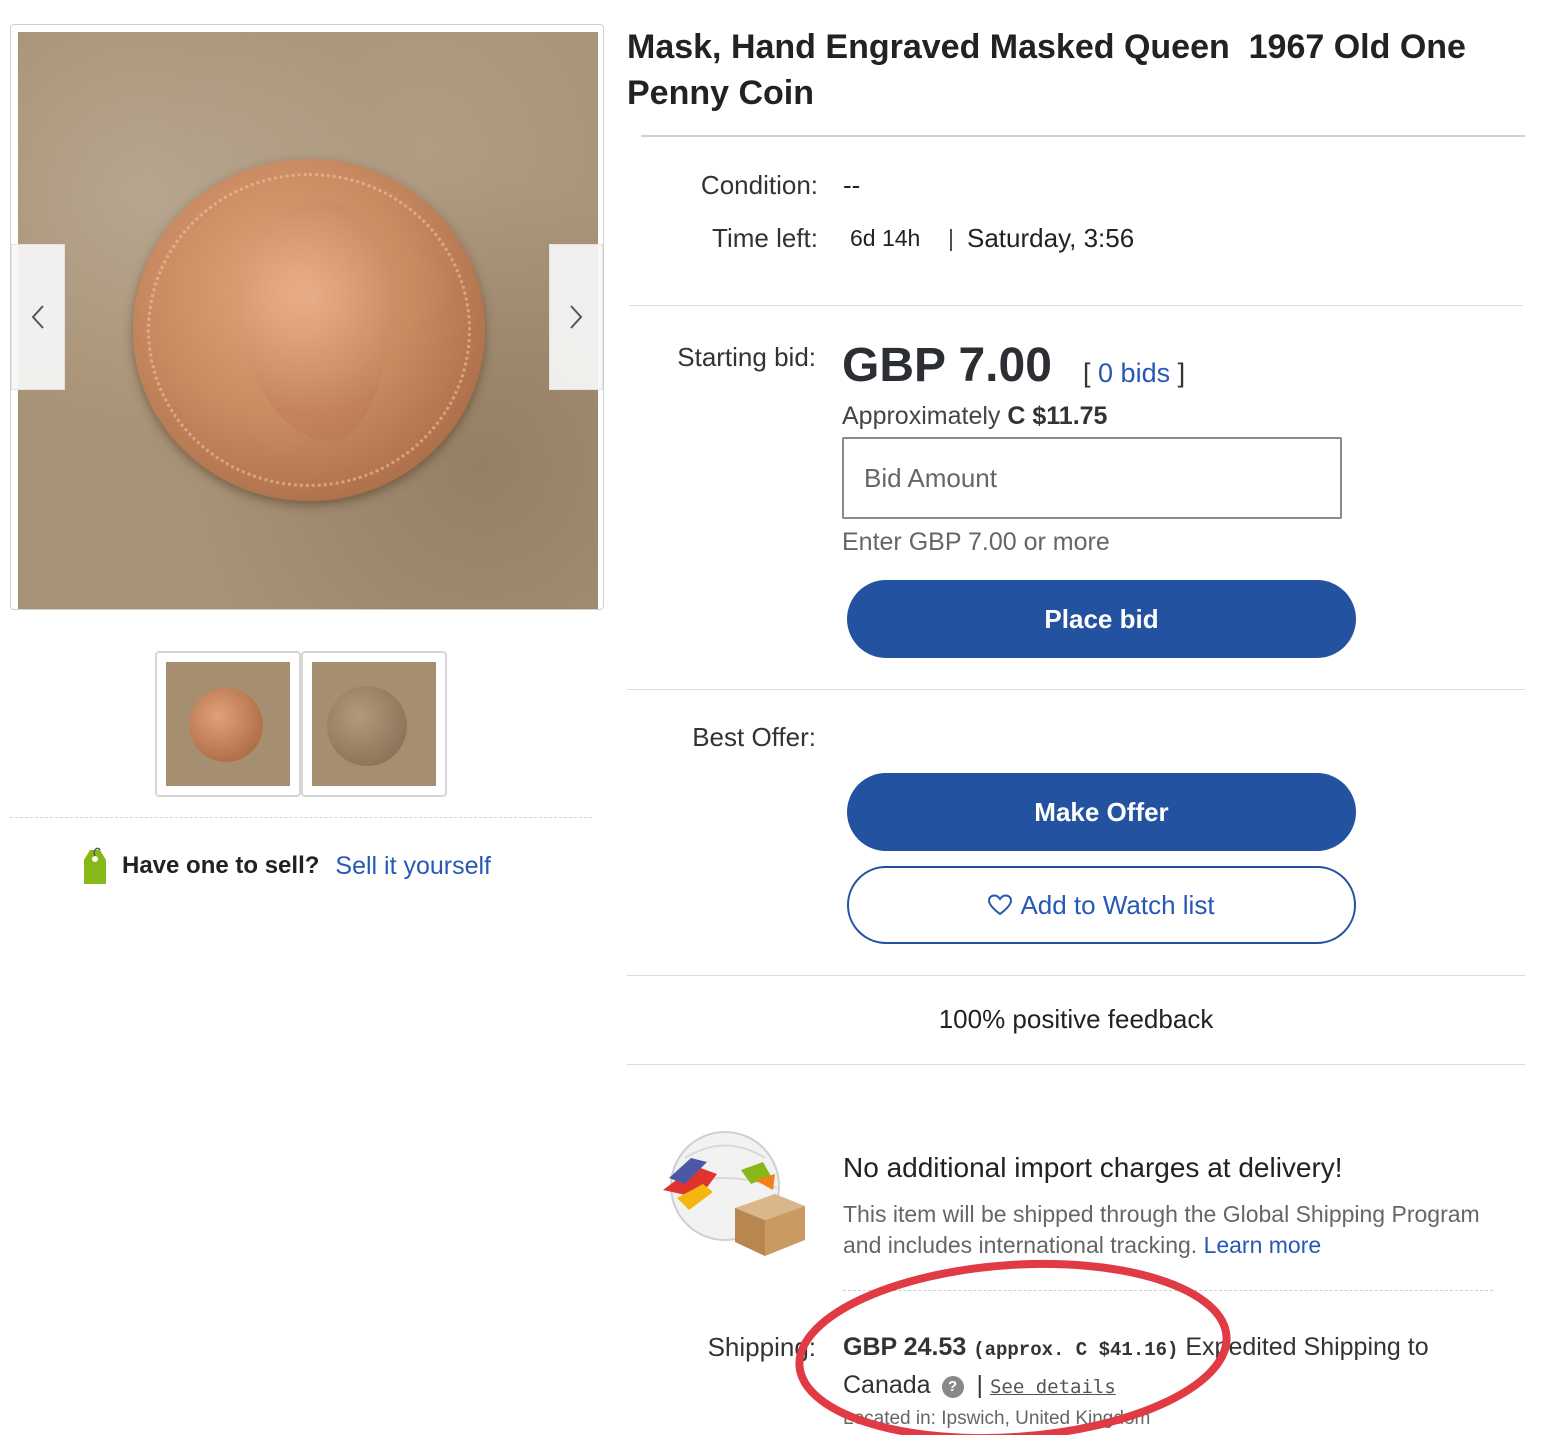 This screenshot has height=1435, width=1543. I want to click on sell-question: Have one to sell?, so click(221, 865).